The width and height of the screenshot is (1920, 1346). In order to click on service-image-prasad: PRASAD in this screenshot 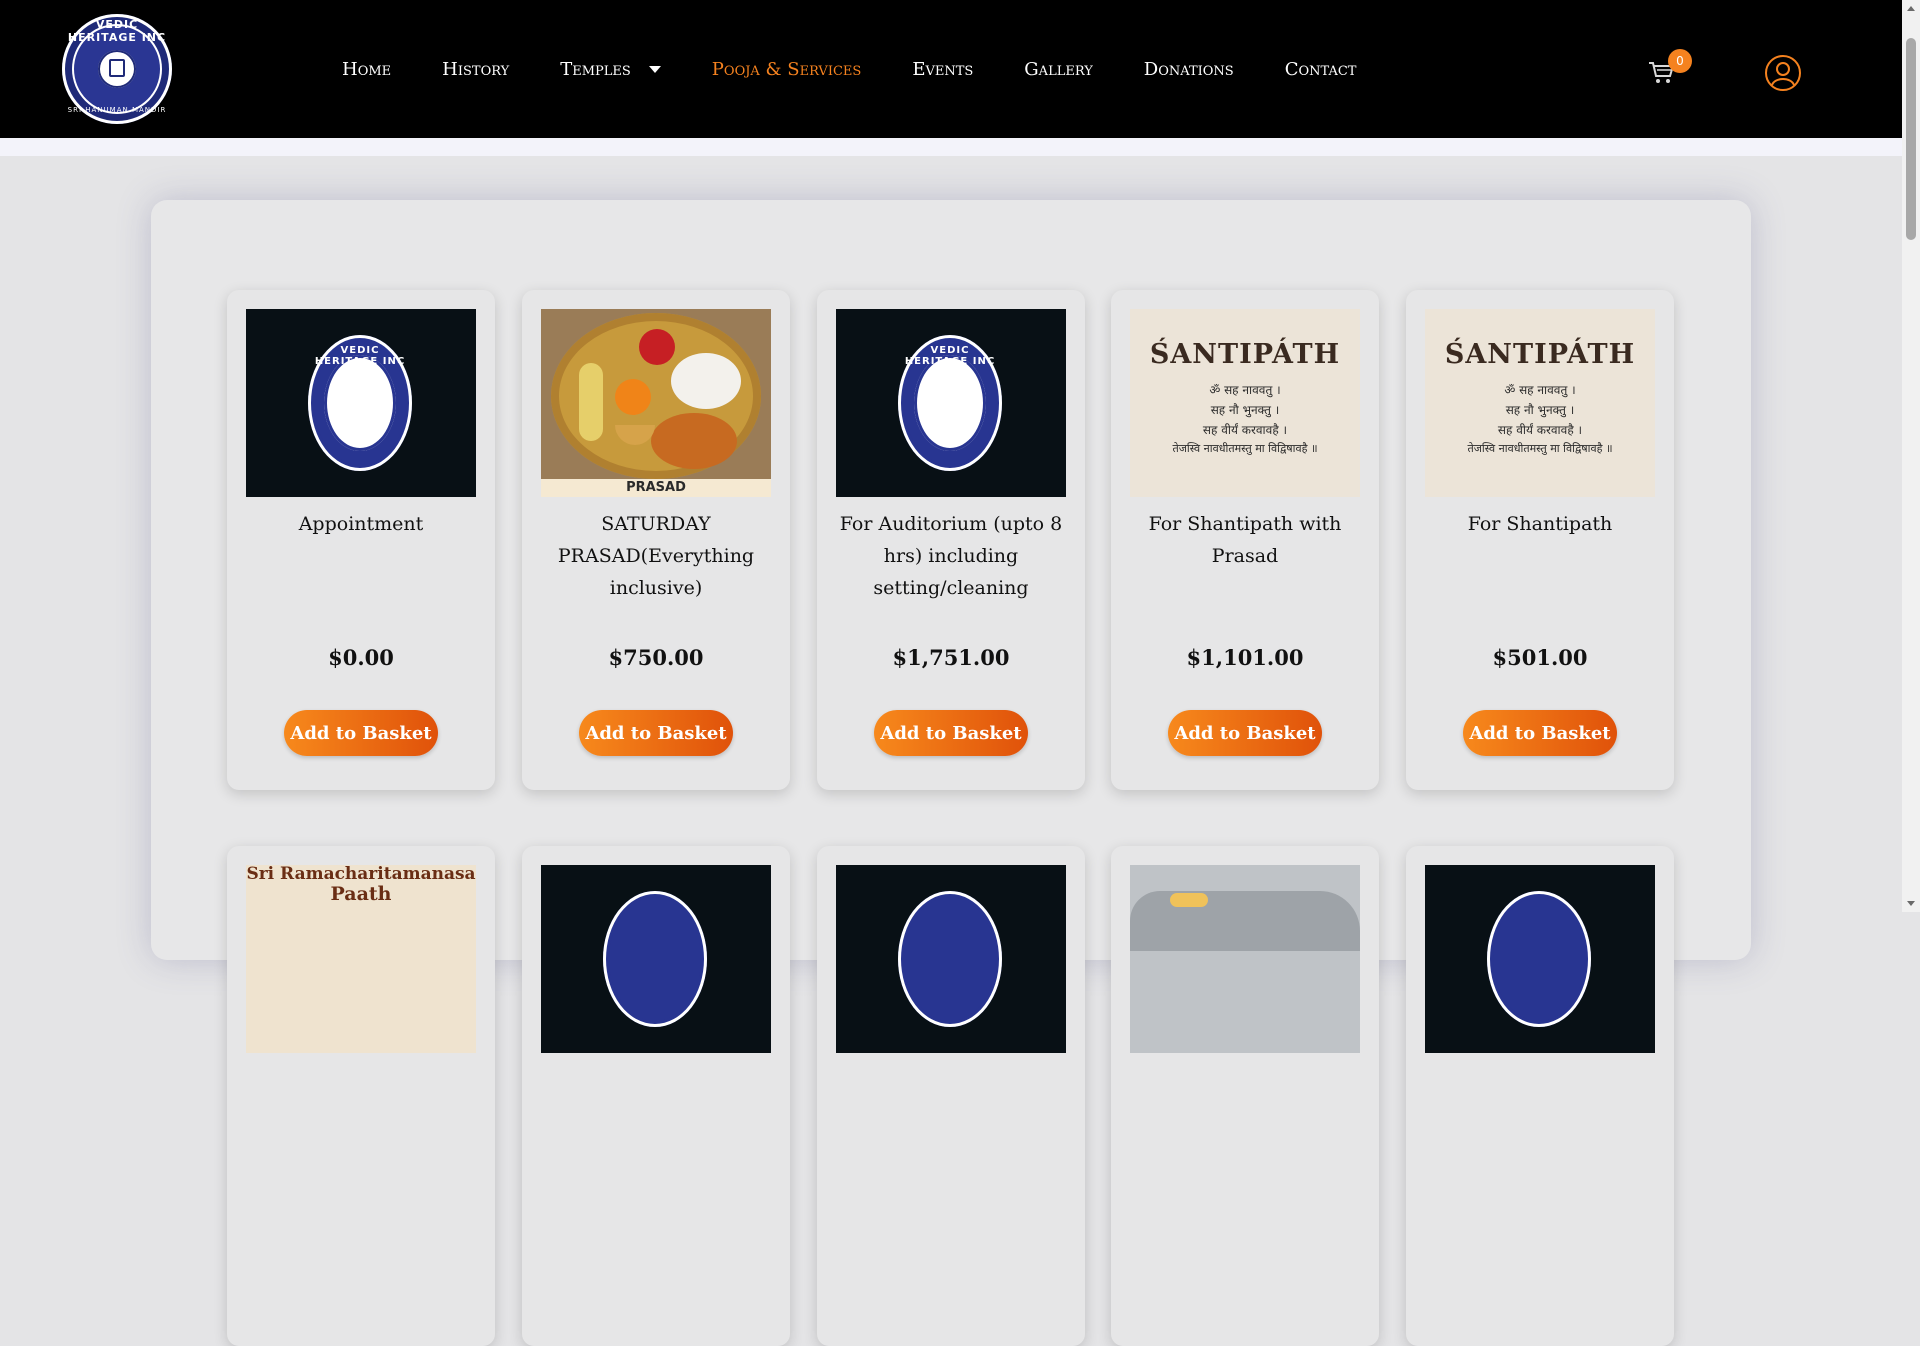, I will do `click(656, 403)`.